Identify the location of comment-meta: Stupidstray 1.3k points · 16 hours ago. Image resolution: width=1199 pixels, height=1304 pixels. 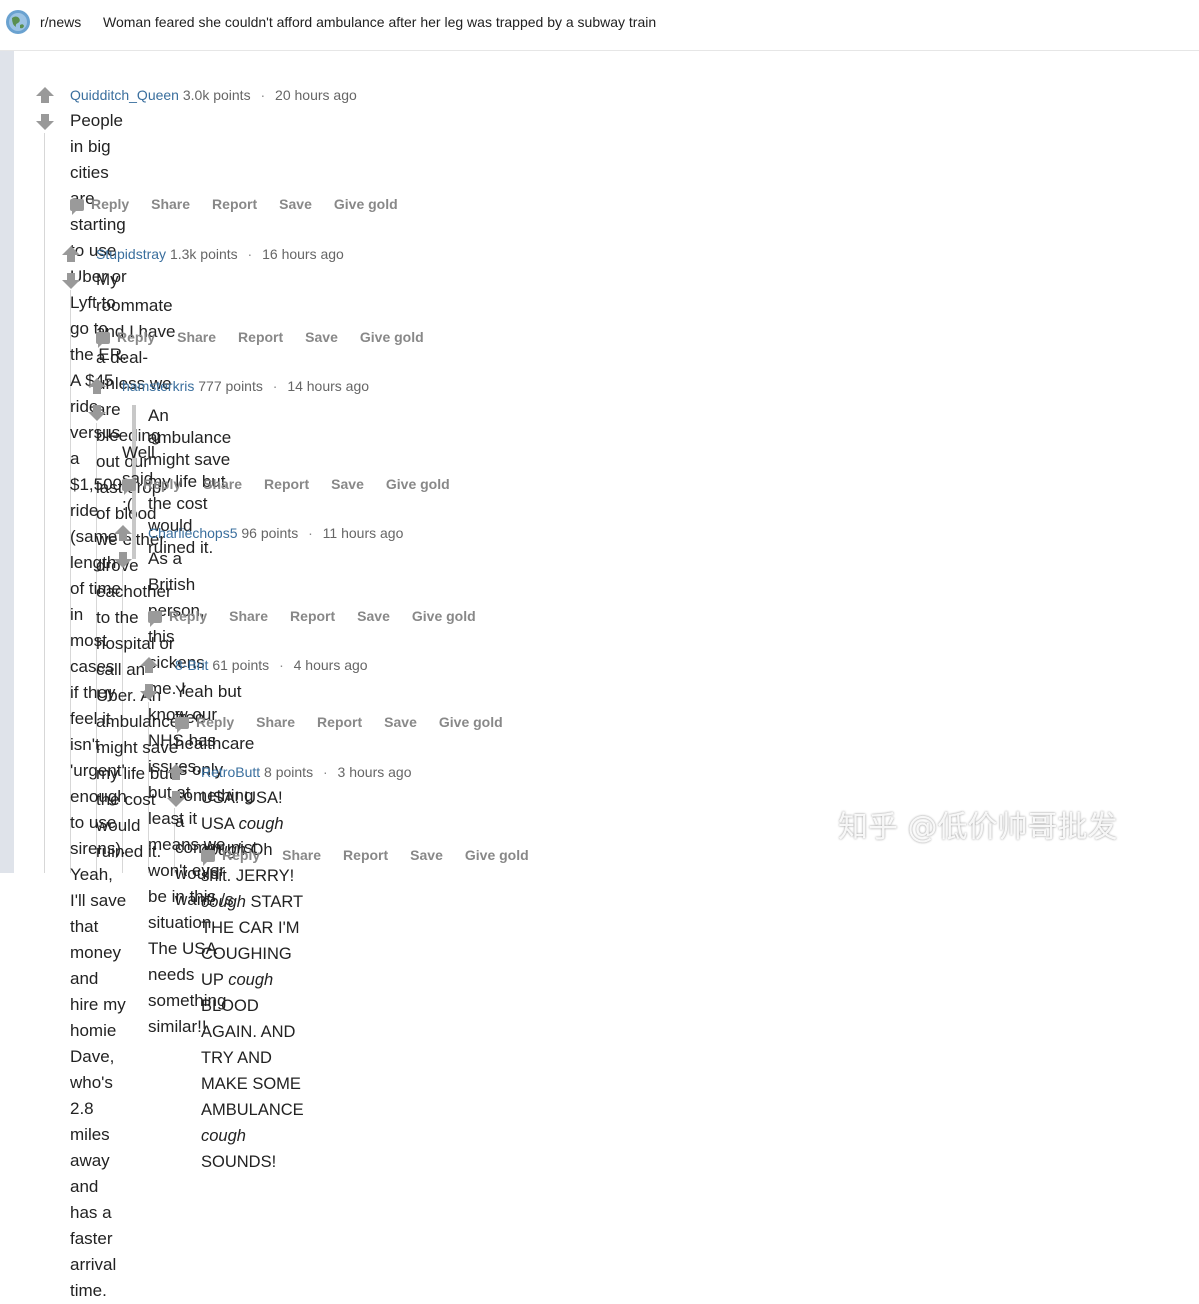
(220, 254).